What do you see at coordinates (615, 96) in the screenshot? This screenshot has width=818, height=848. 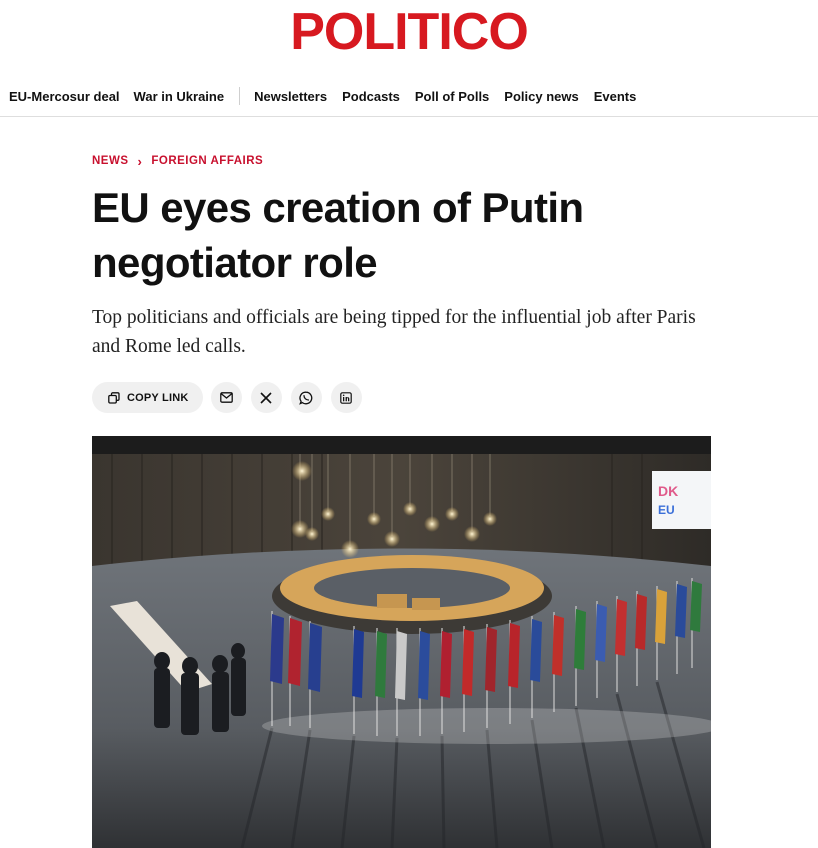 I see `nav-item-events: Events` at bounding box center [615, 96].